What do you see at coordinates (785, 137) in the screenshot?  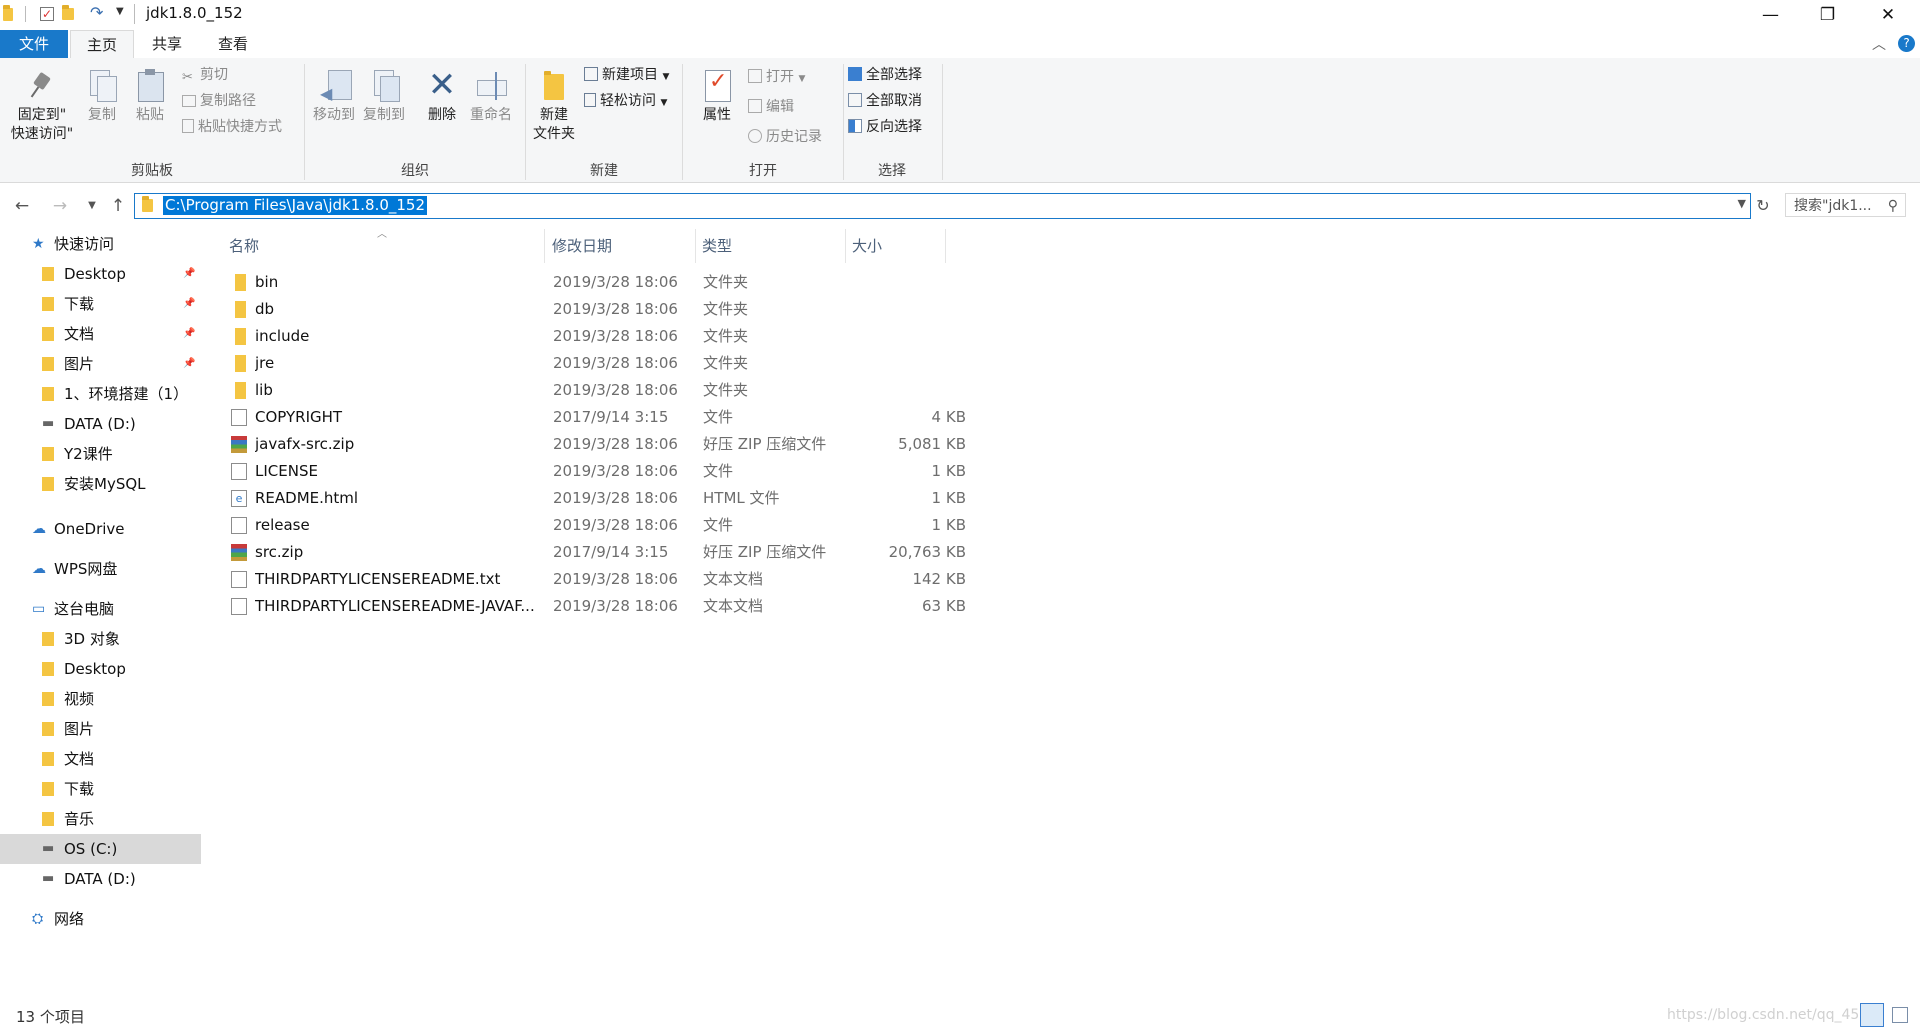 I see `history-button: 历史记录` at bounding box center [785, 137].